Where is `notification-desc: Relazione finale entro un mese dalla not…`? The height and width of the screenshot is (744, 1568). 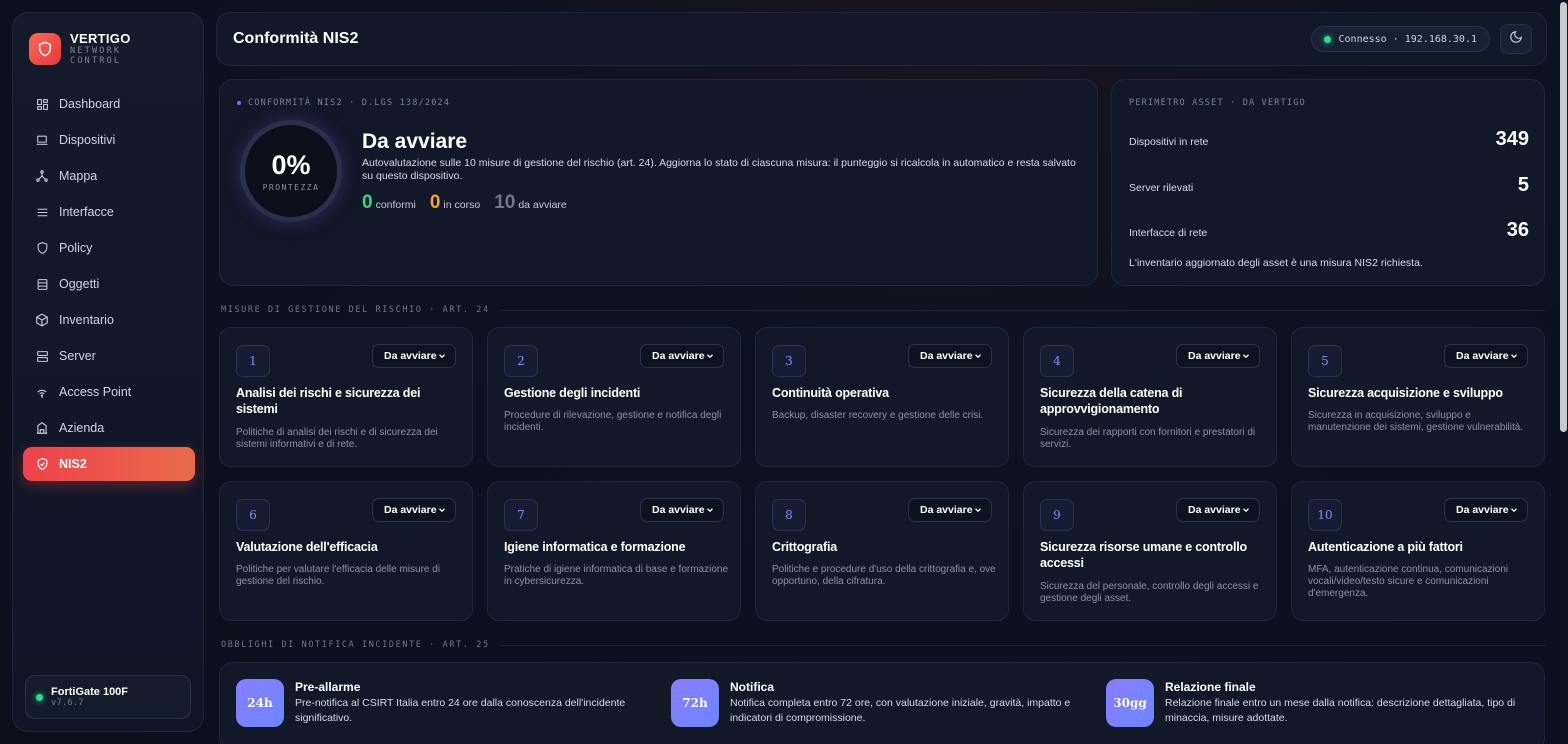 notification-desc: Relazione finale entro un mese dalla not… is located at coordinates (1340, 710).